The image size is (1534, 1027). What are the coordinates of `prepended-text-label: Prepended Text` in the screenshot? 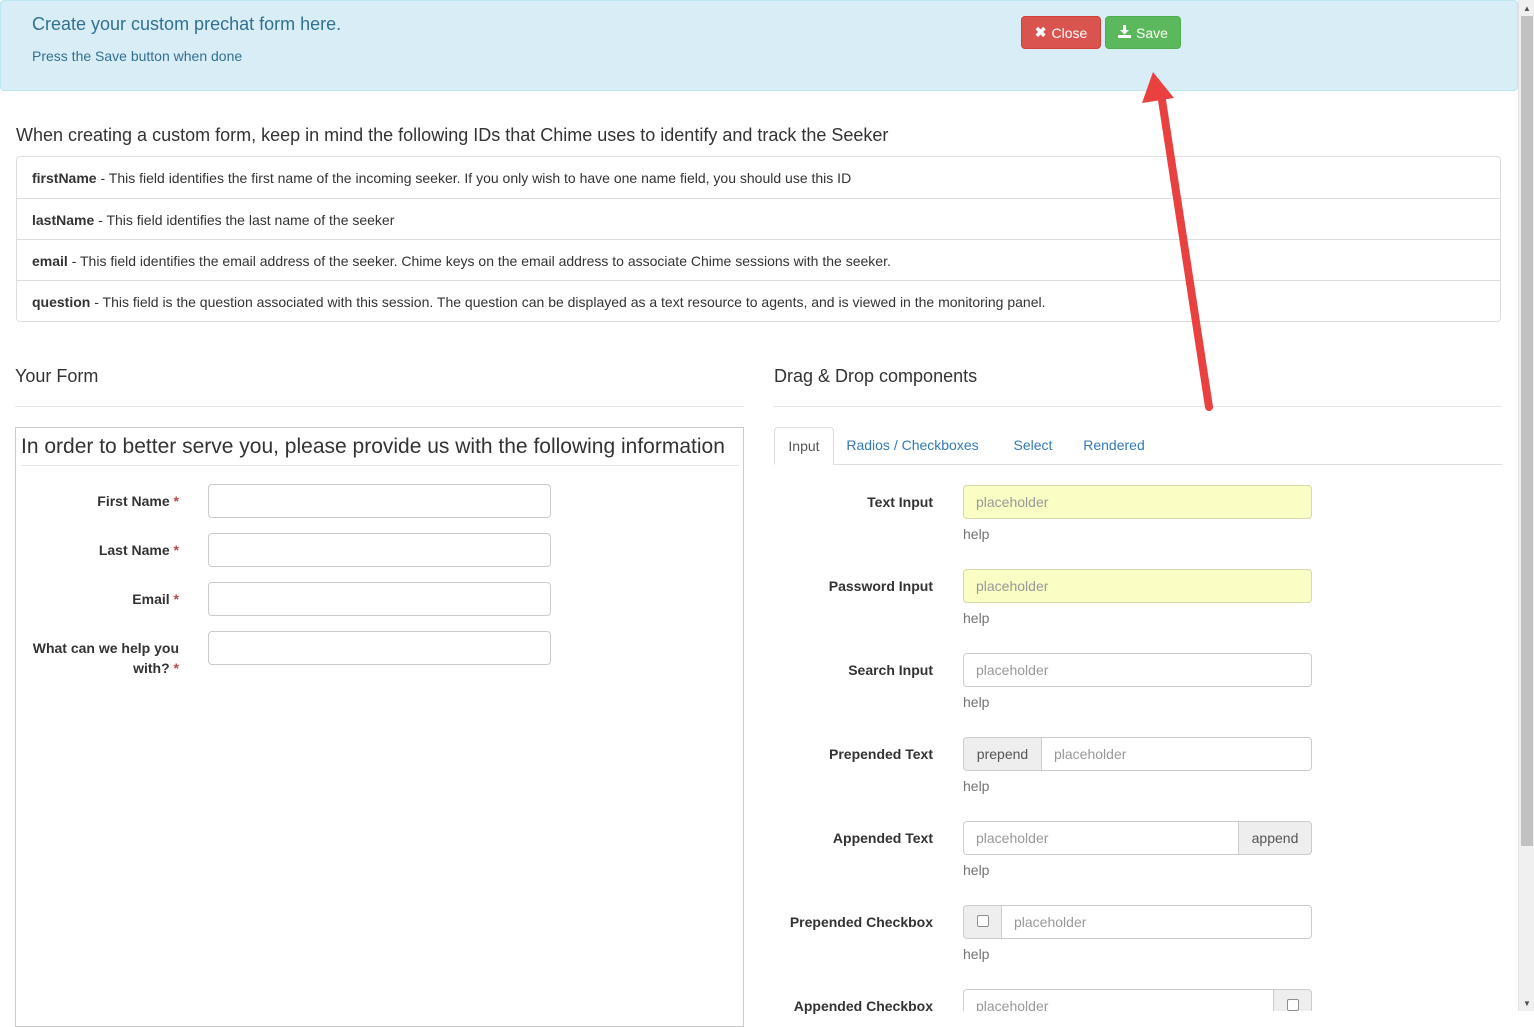 It's located at (881, 754).